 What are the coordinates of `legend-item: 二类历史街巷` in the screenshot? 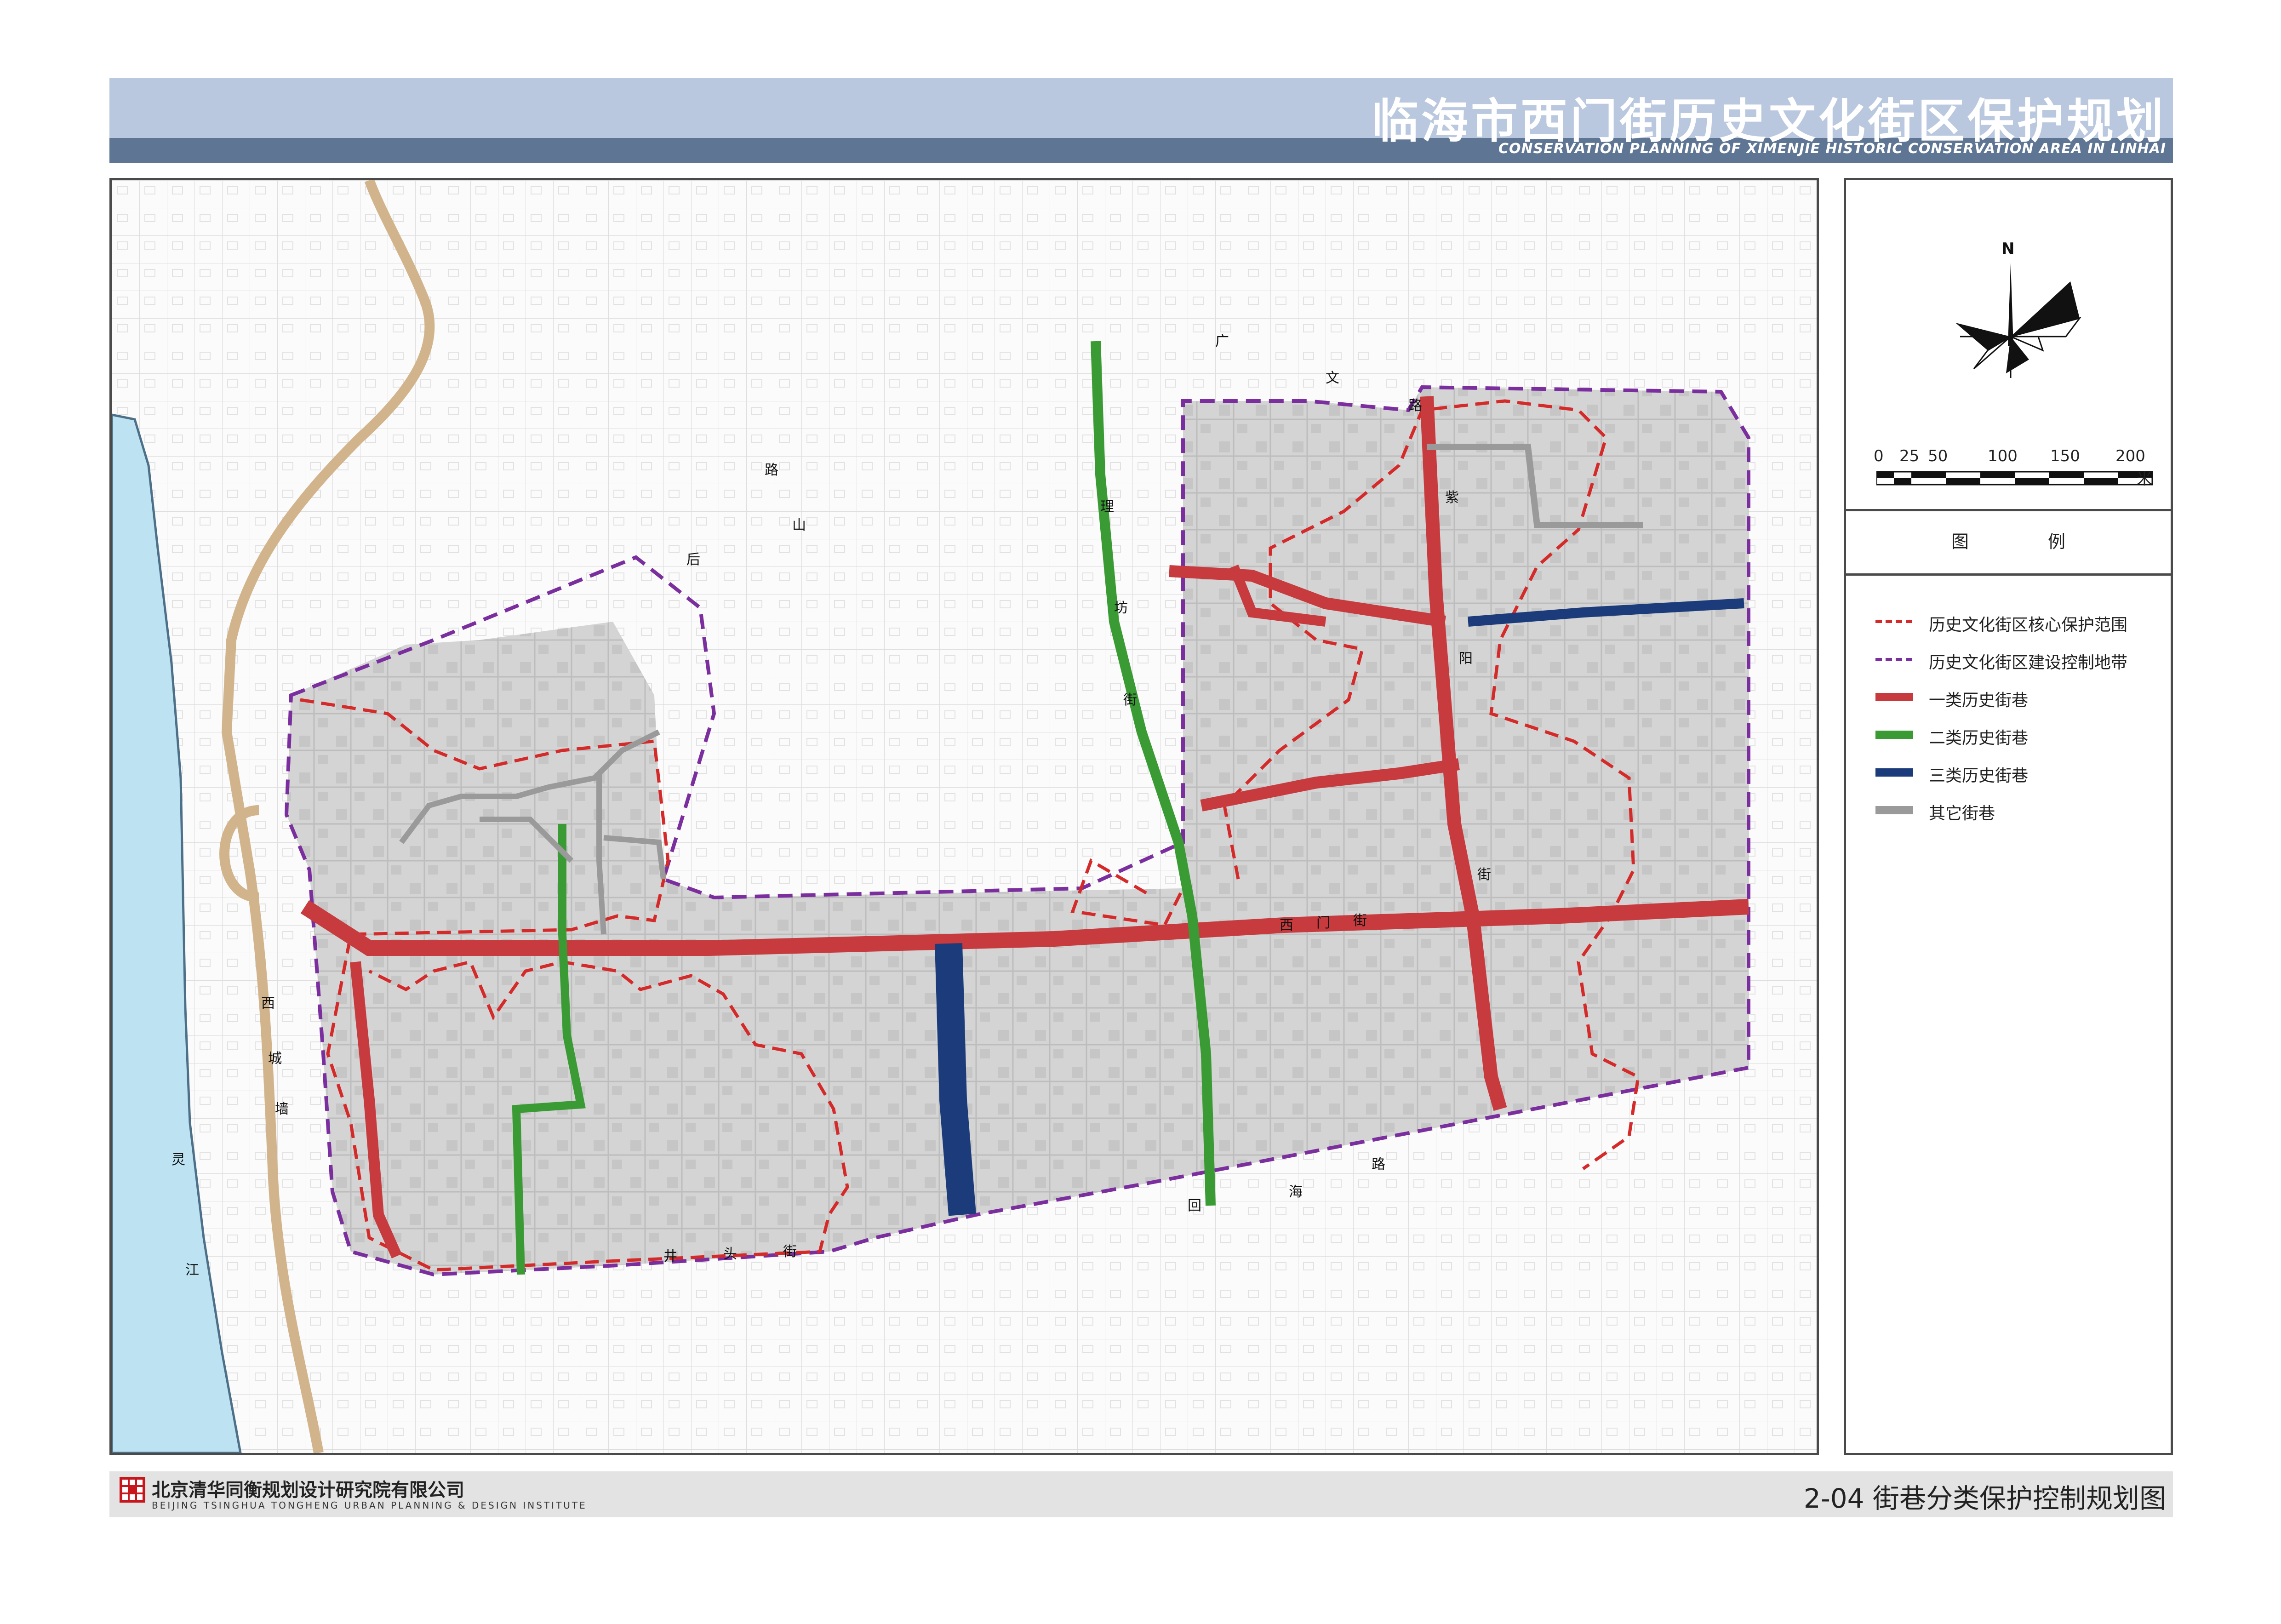 It's located at (2021, 735).